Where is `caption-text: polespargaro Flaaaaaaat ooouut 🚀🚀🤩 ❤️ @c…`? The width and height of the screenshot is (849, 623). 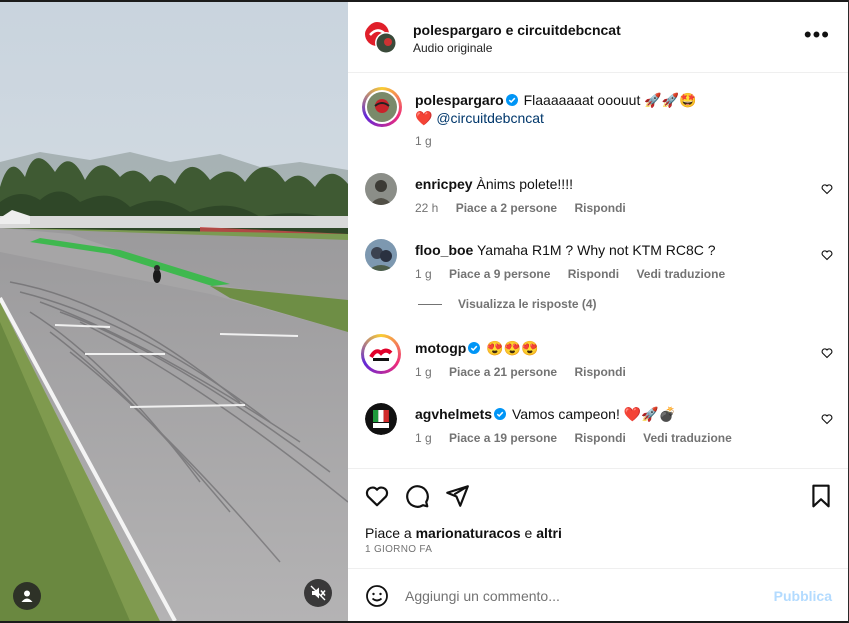
caption-text: polespargaro Flaaaaaaat ooouut 🚀🚀🤩 ❤️ @c… is located at coordinates (610, 109).